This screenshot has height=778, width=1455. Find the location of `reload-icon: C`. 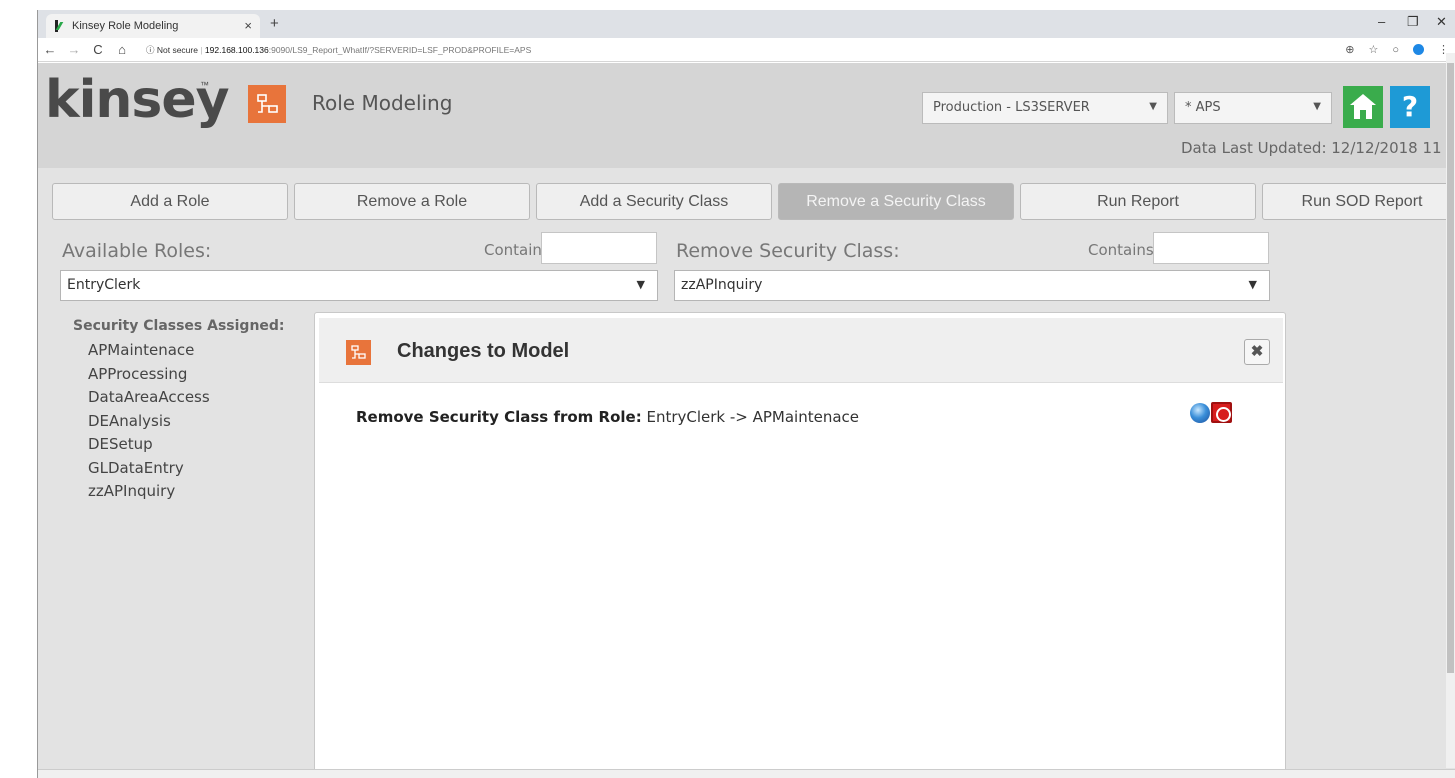

reload-icon: C is located at coordinates (98, 49).